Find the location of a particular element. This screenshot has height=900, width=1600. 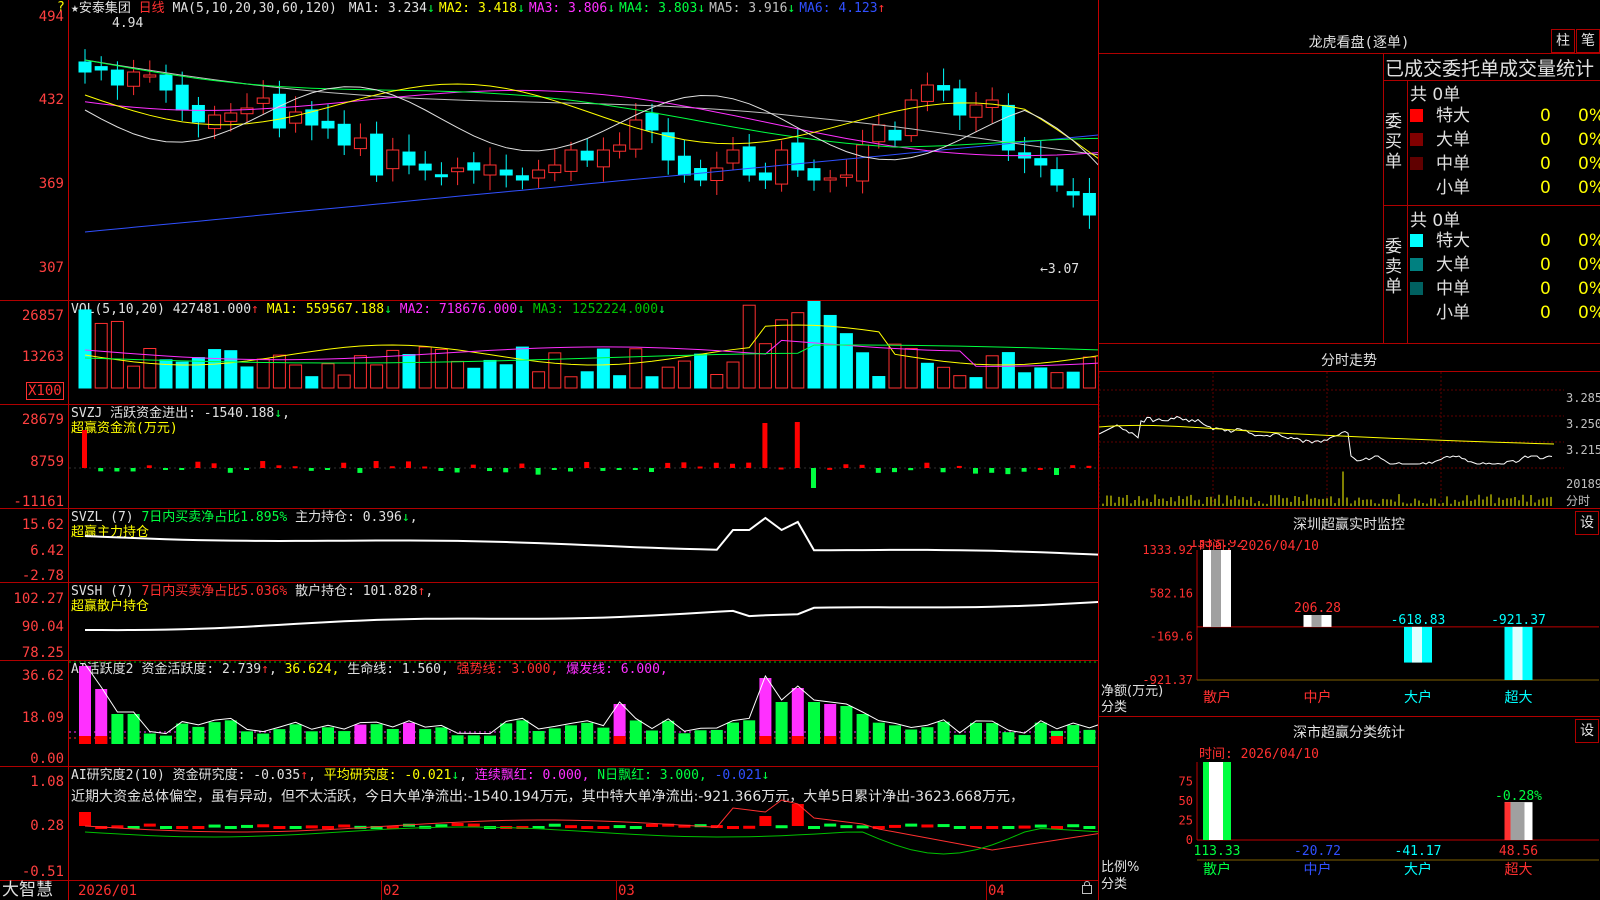

buy-pct: 0% is located at coordinates (1589, 140).